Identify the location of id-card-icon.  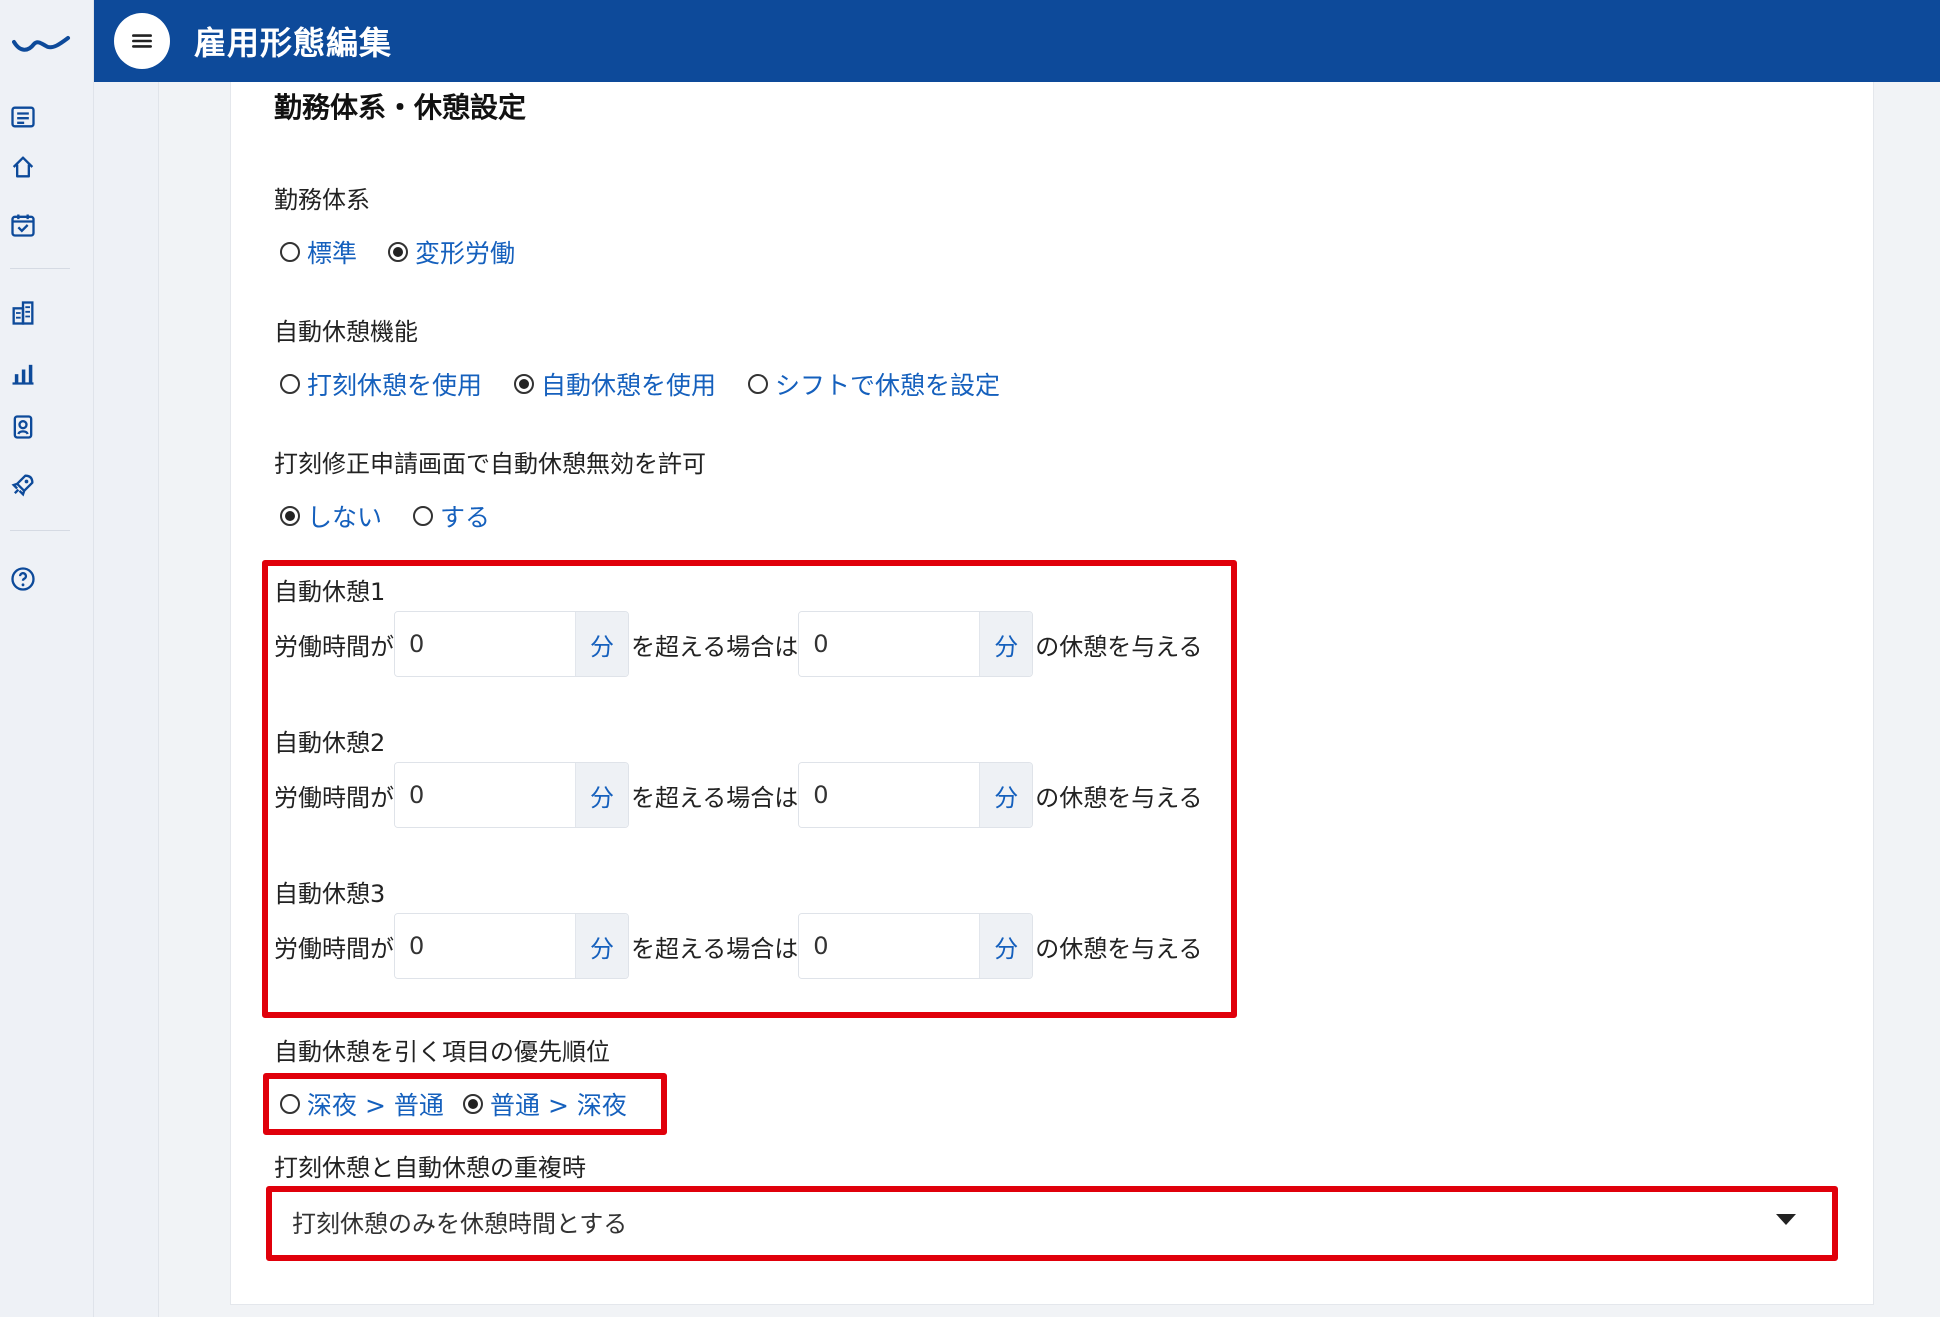
(23, 427).